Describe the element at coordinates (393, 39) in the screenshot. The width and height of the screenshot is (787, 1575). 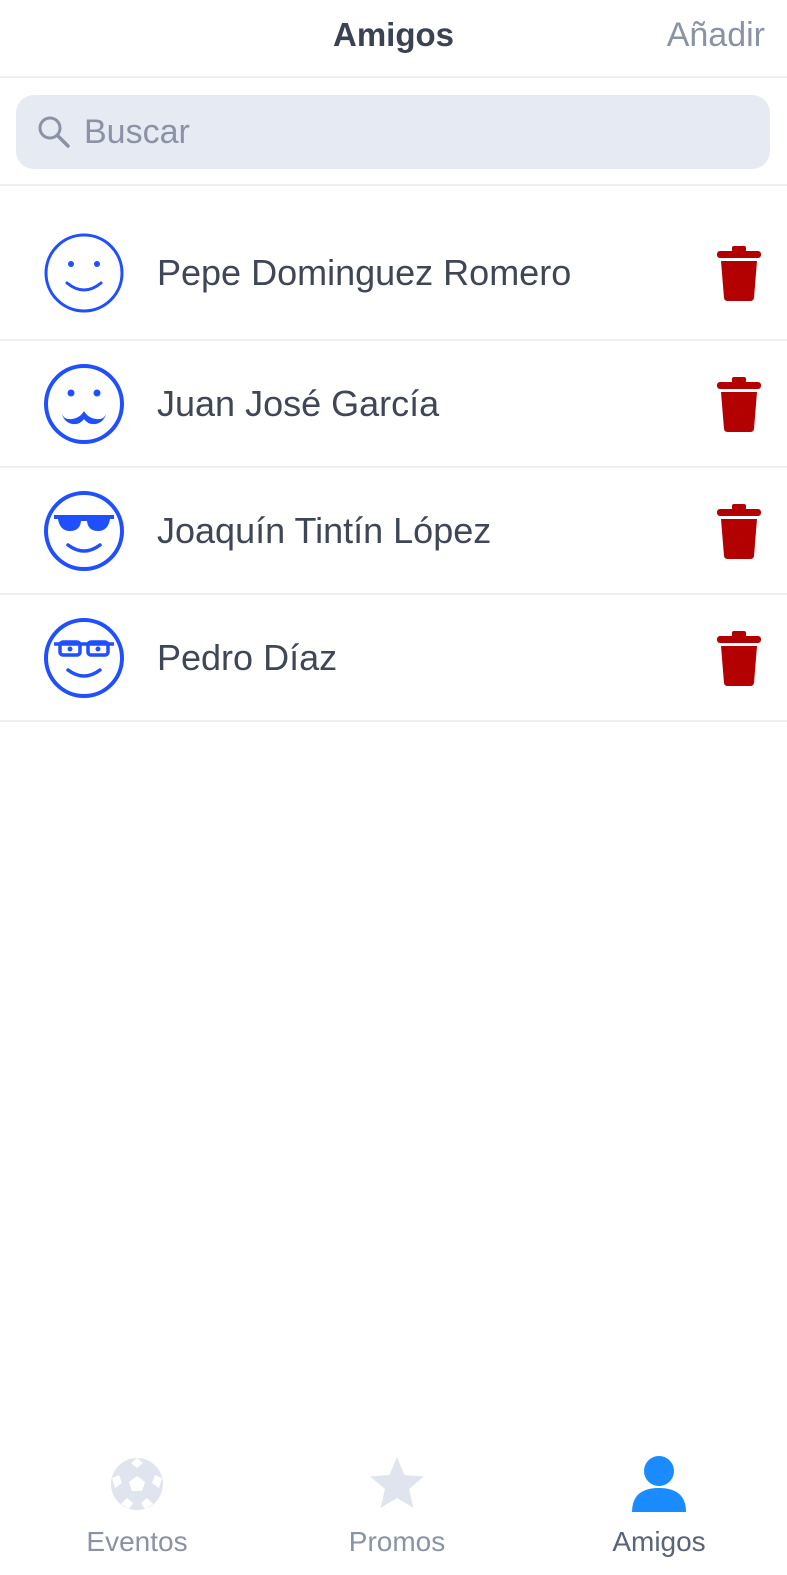
I see `nav-header: Amigos Añadir` at that location.